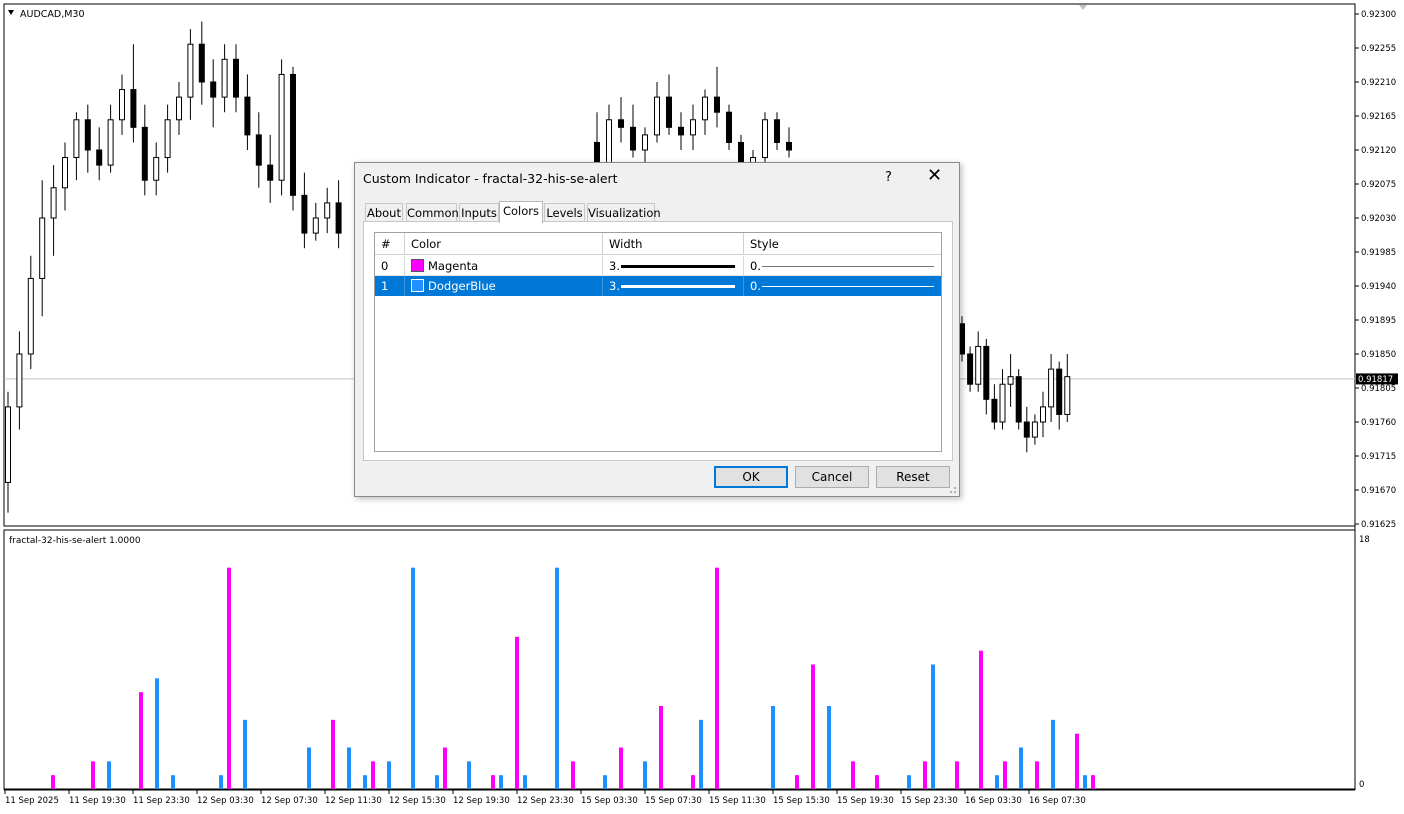 The width and height of the screenshot is (1404, 814). I want to click on cancel-button: Cancel, so click(832, 477).